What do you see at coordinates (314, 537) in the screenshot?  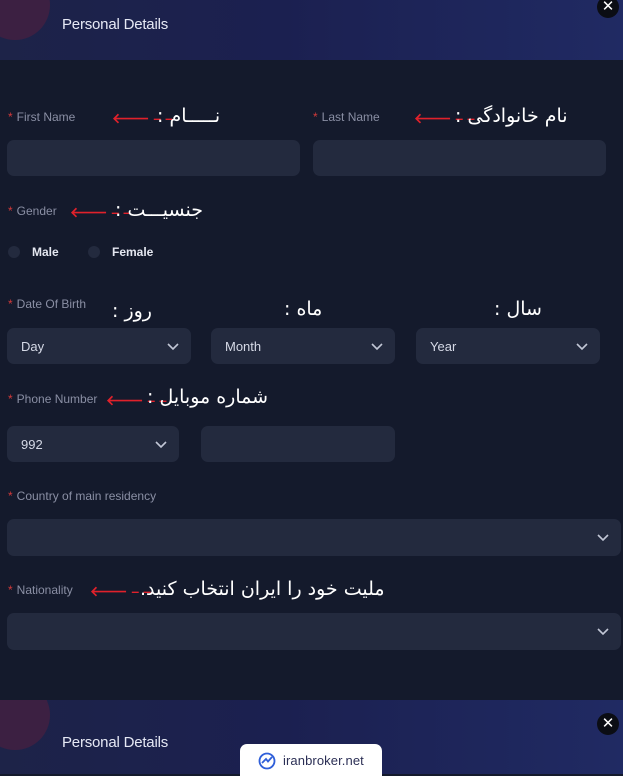 I see `country-select` at bounding box center [314, 537].